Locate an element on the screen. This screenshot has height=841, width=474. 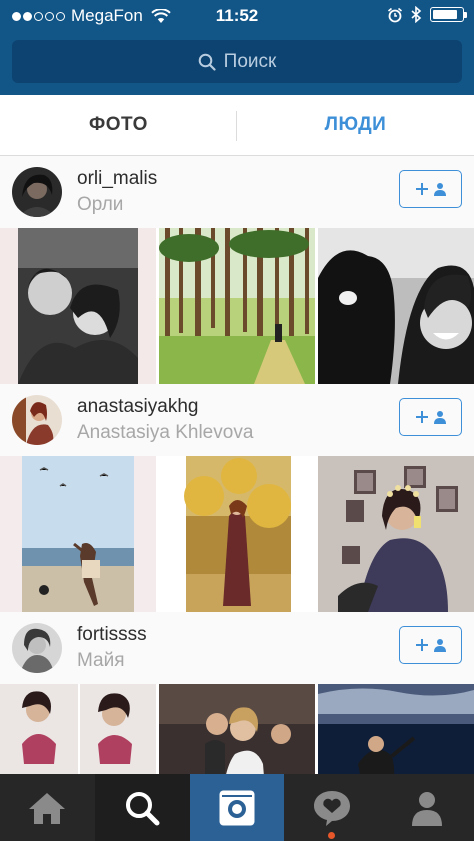
tab-camera is located at coordinates (237, 807).